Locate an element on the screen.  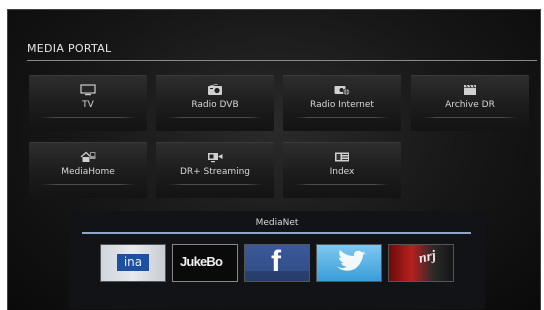
nrj-logo: nrj is located at coordinates (427, 257).